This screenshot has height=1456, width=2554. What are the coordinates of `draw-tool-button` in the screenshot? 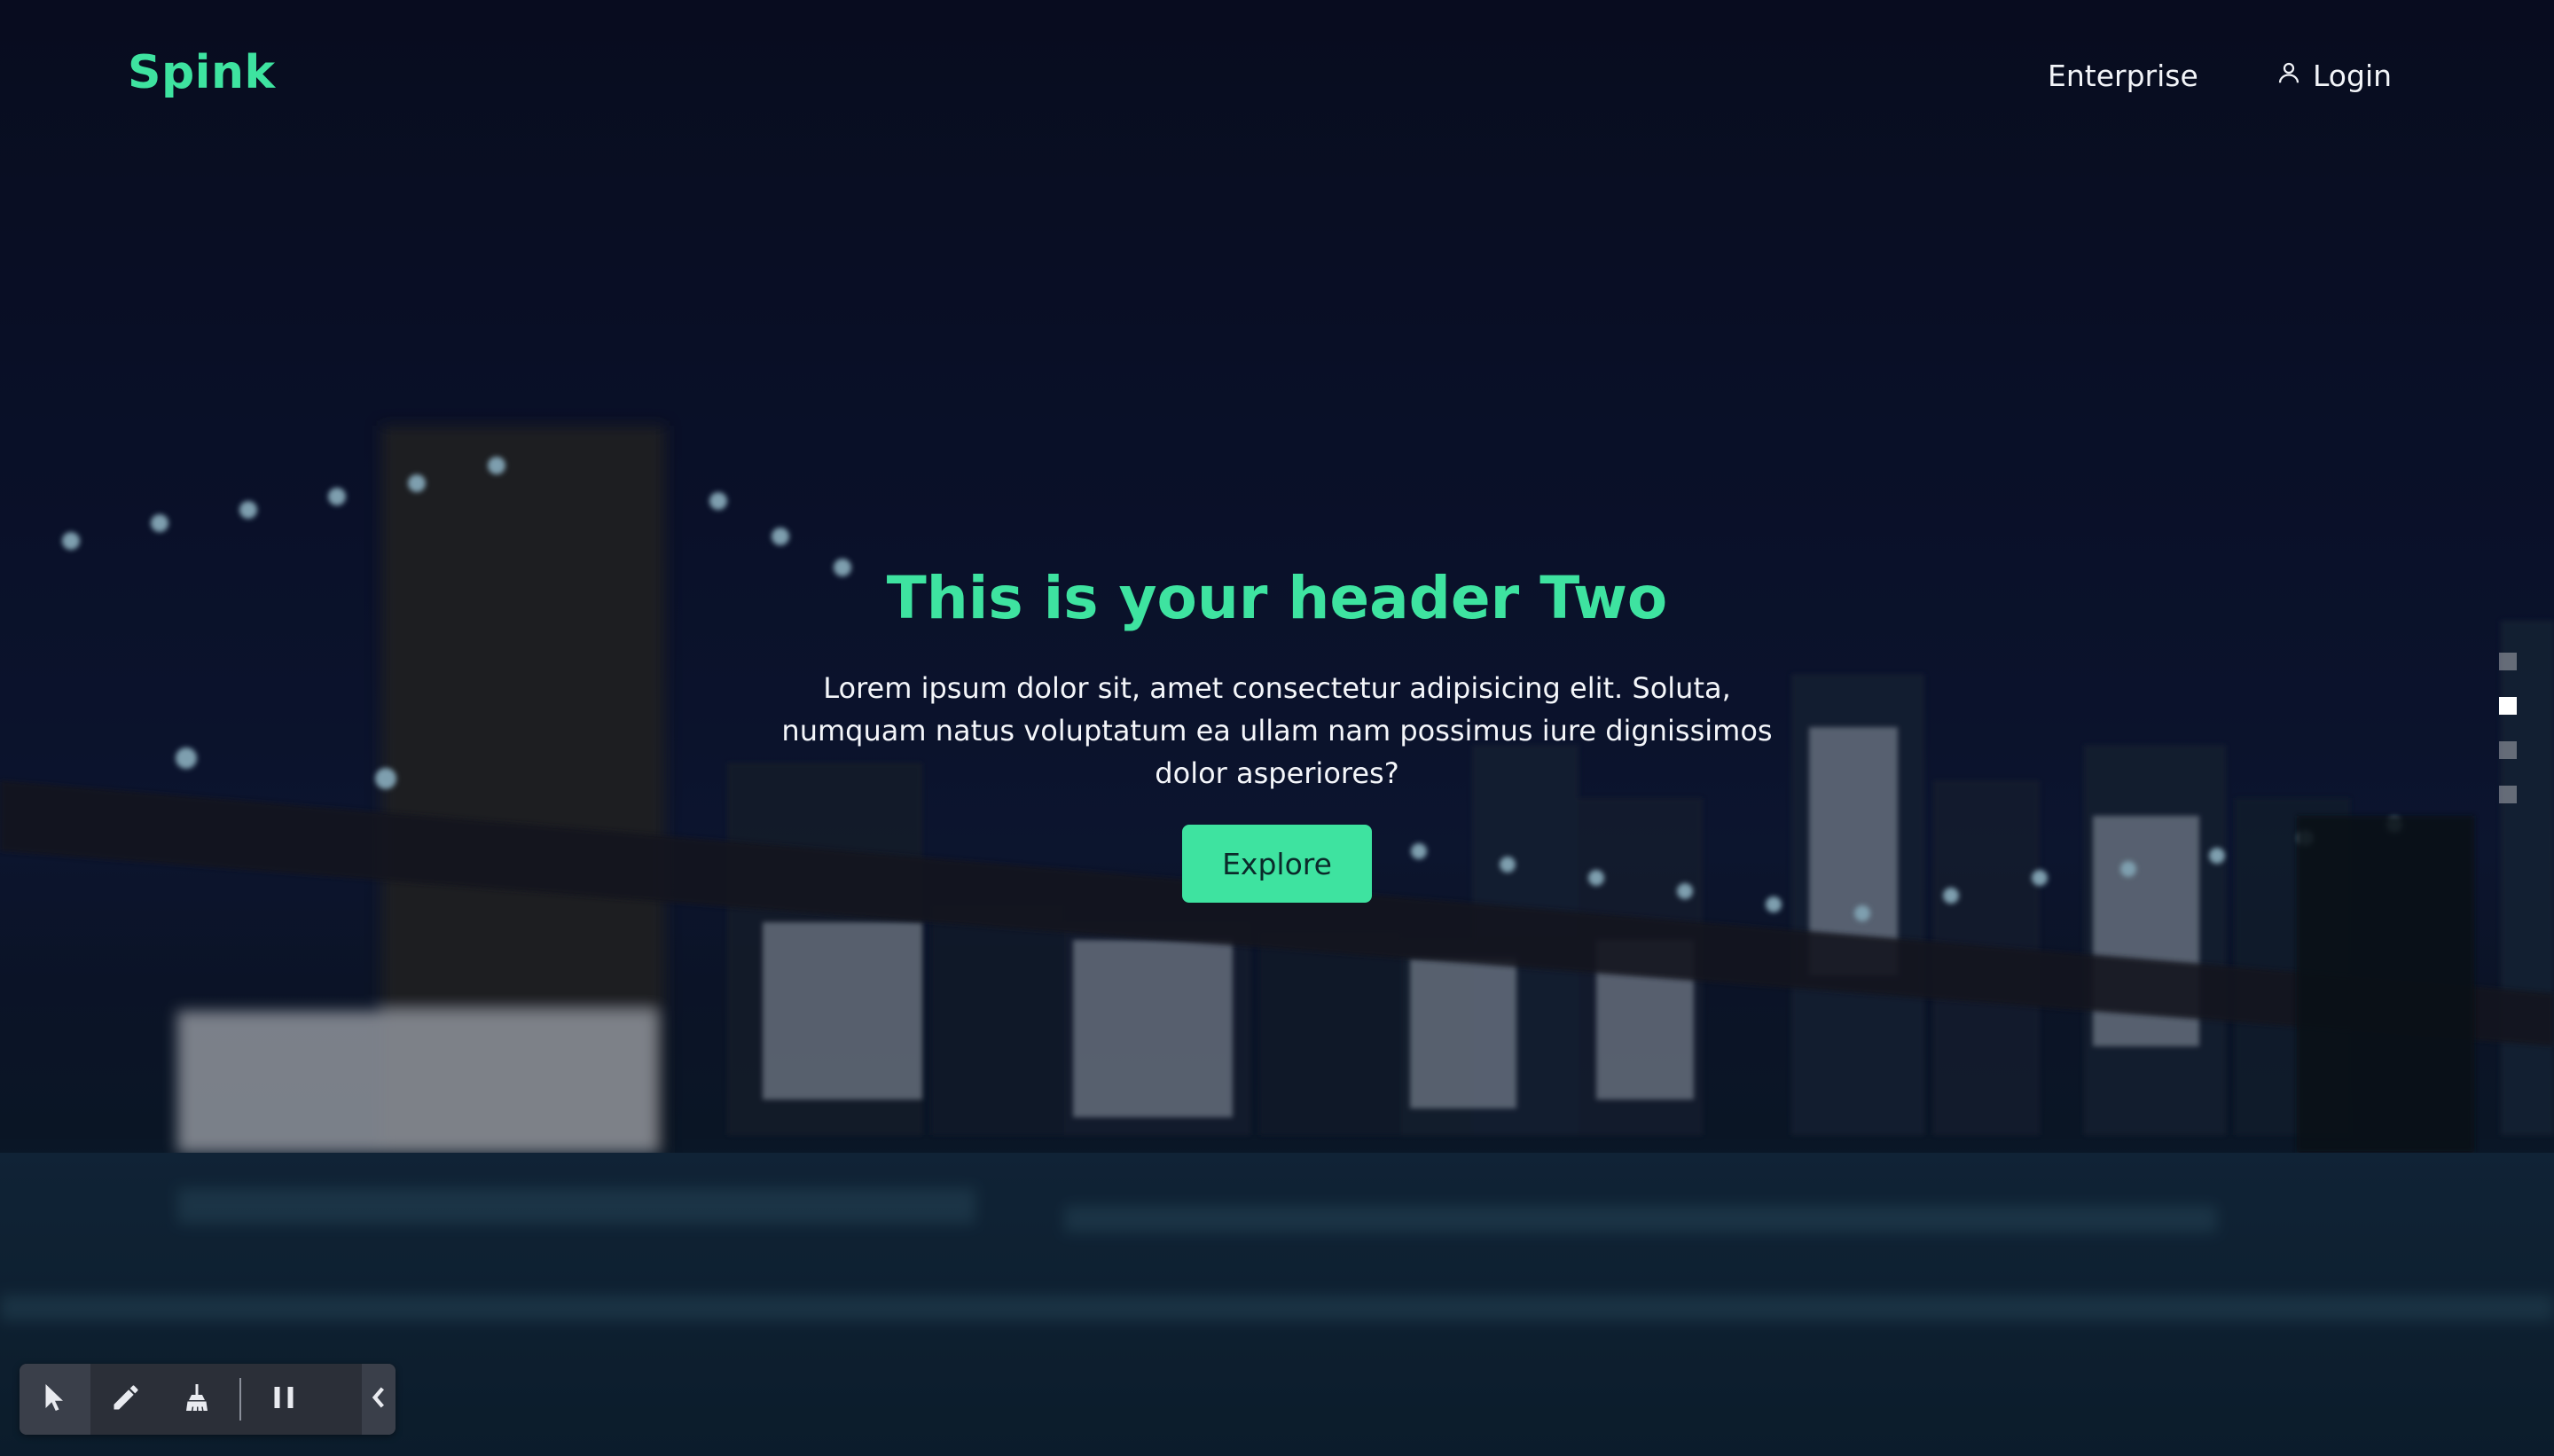 It's located at (125, 1399).